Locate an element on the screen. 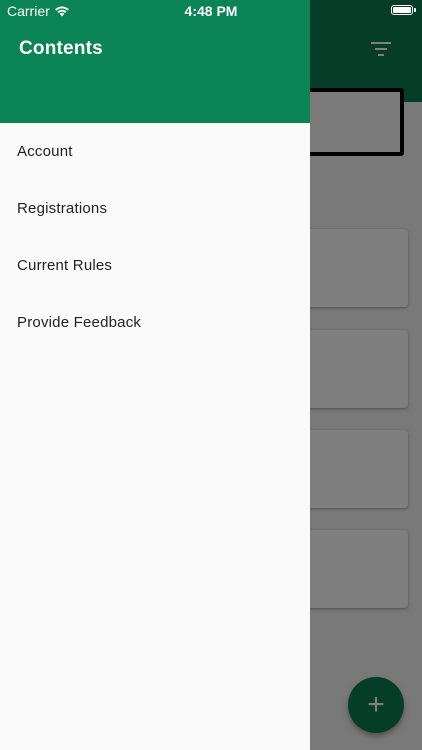  drawer-item-label: Account is located at coordinates (45, 151).